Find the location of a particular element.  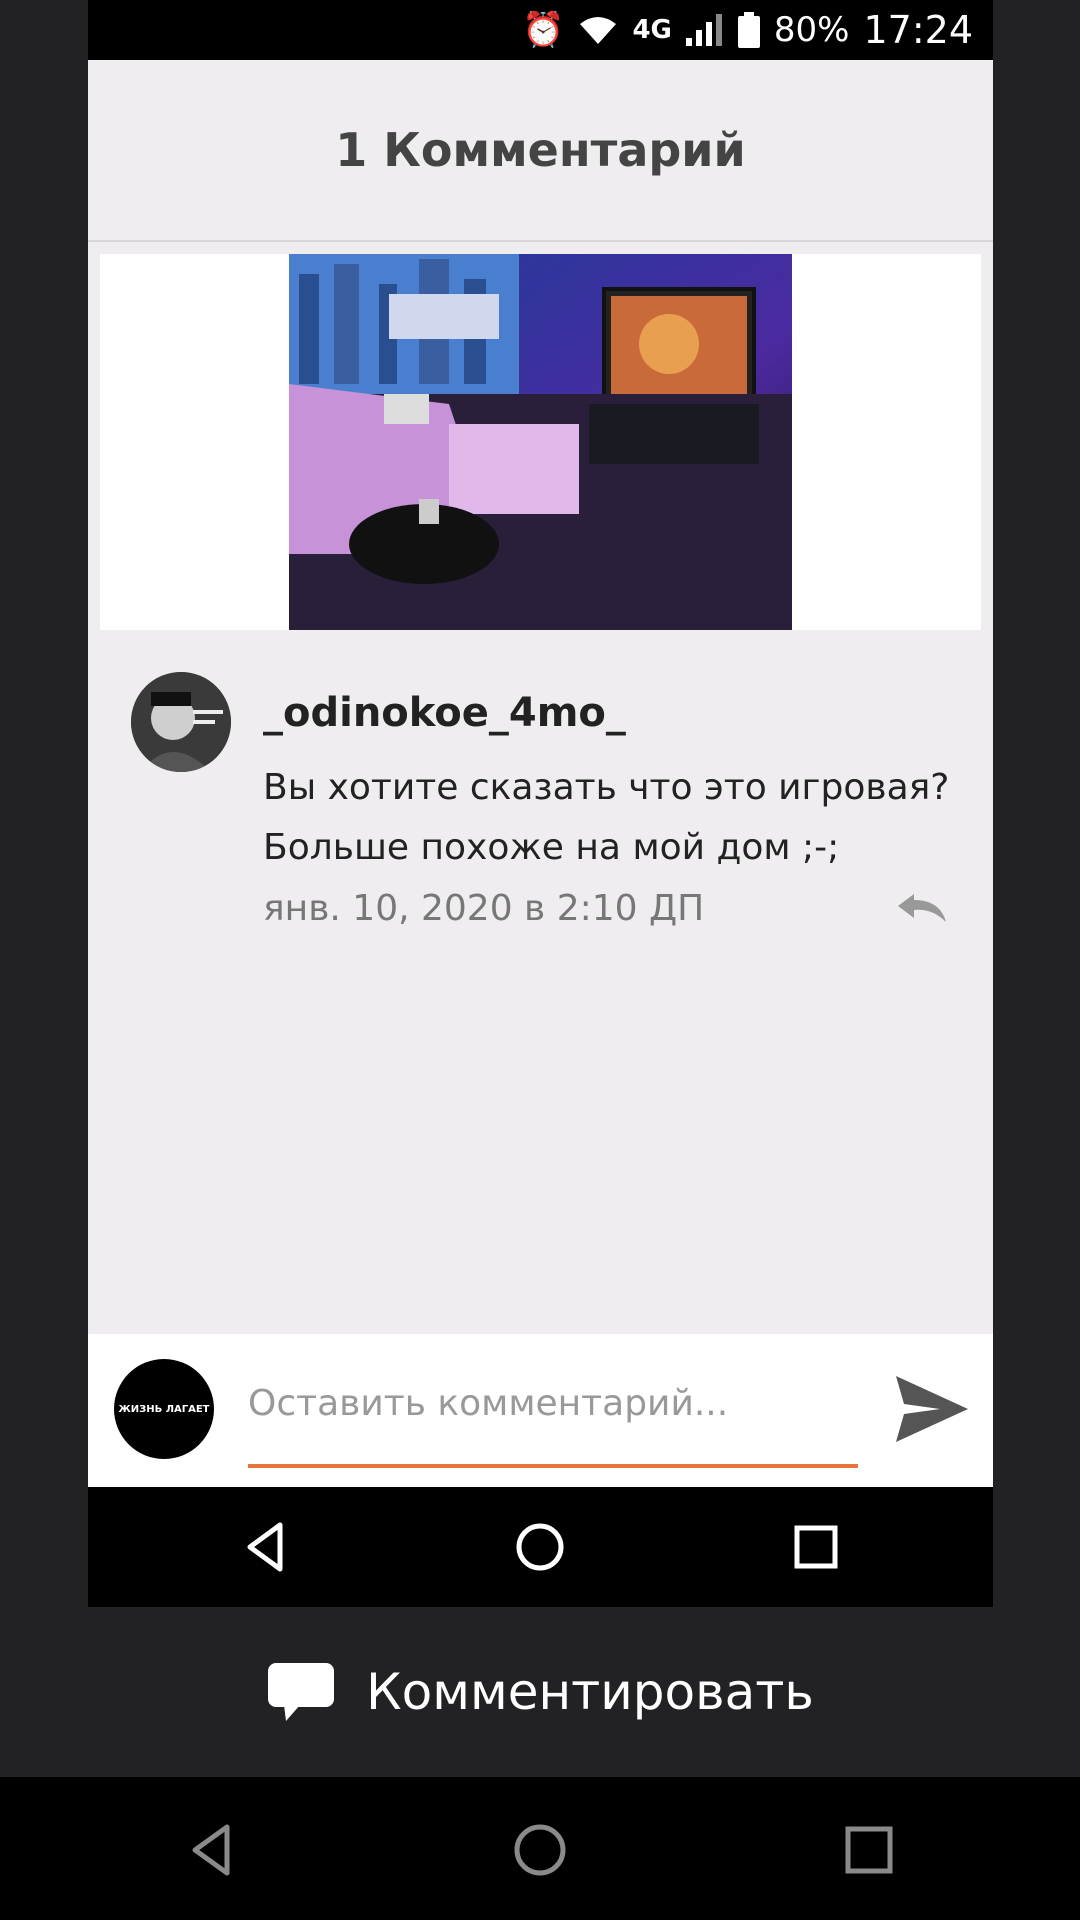

recents-icon is located at coordinates (816, 1547).